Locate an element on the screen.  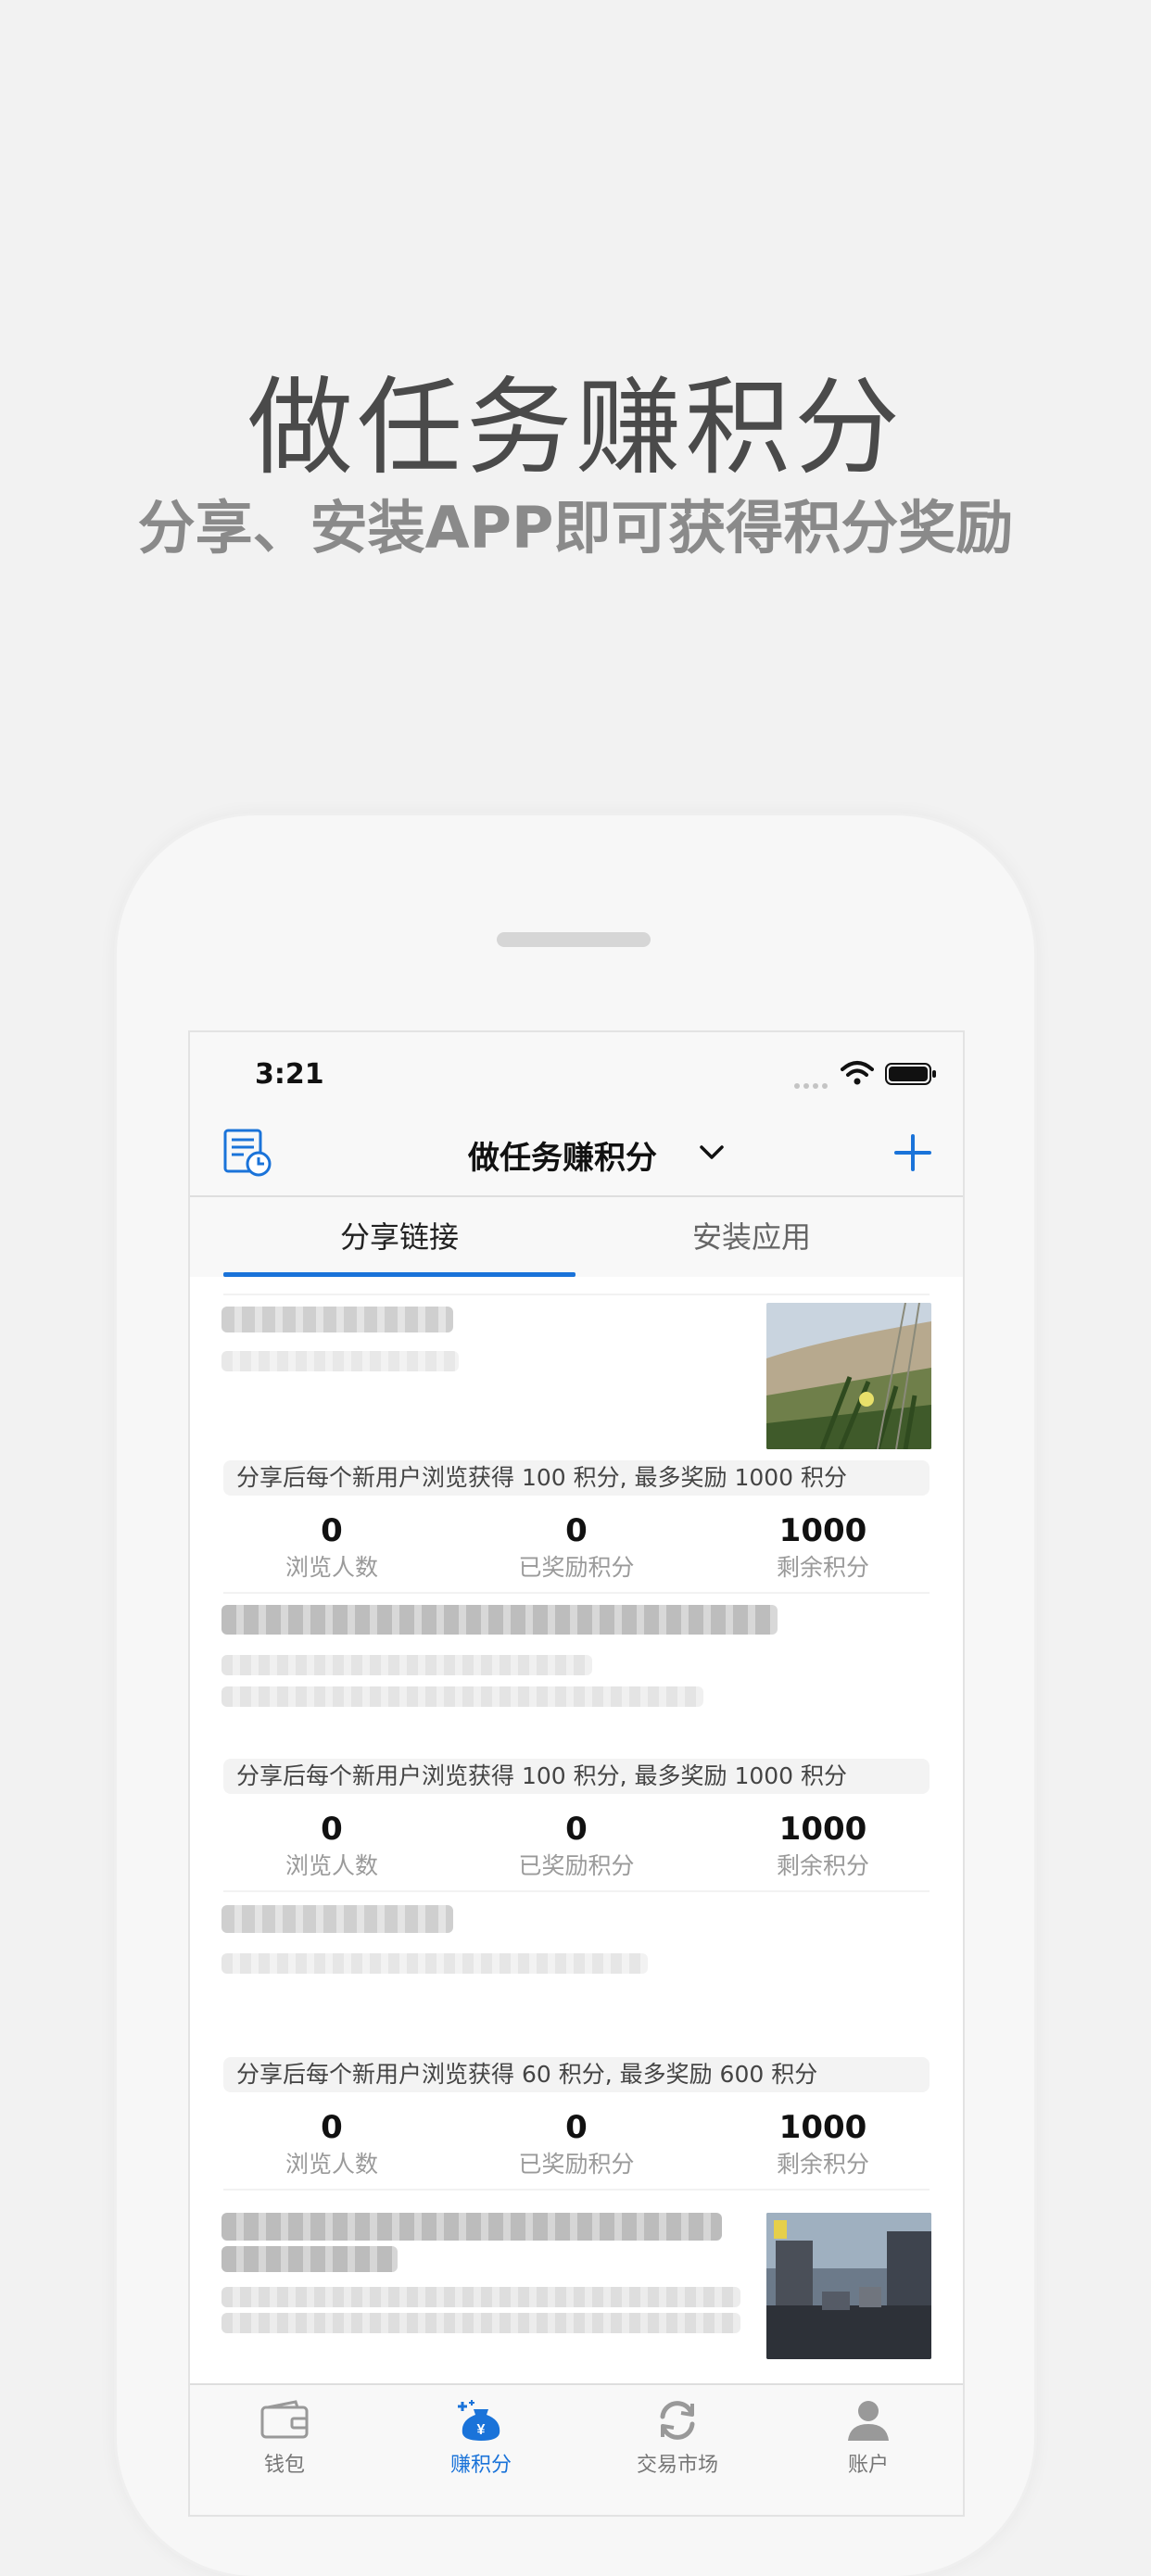
nav-title: 做任务赚积分 is located at coordinates (562, 1155).